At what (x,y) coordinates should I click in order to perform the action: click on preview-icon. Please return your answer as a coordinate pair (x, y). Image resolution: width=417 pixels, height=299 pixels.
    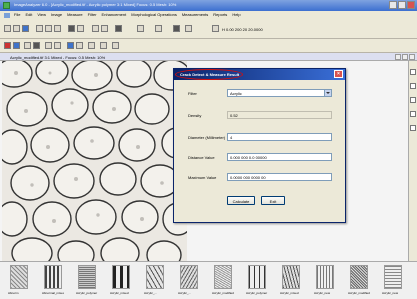
    Looking at the image, I should click on (104, 28).